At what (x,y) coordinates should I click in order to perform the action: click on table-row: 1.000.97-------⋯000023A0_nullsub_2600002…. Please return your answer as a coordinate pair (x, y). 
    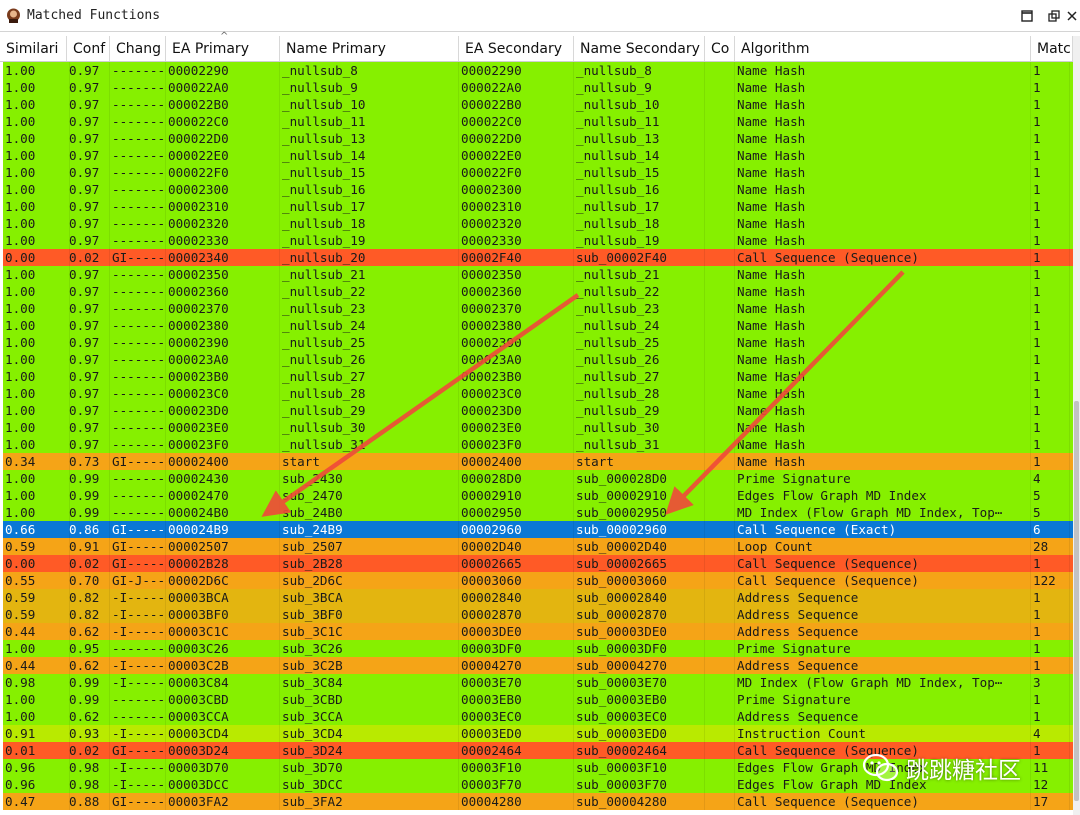
    Looking at the image, I should click on (538, 359).